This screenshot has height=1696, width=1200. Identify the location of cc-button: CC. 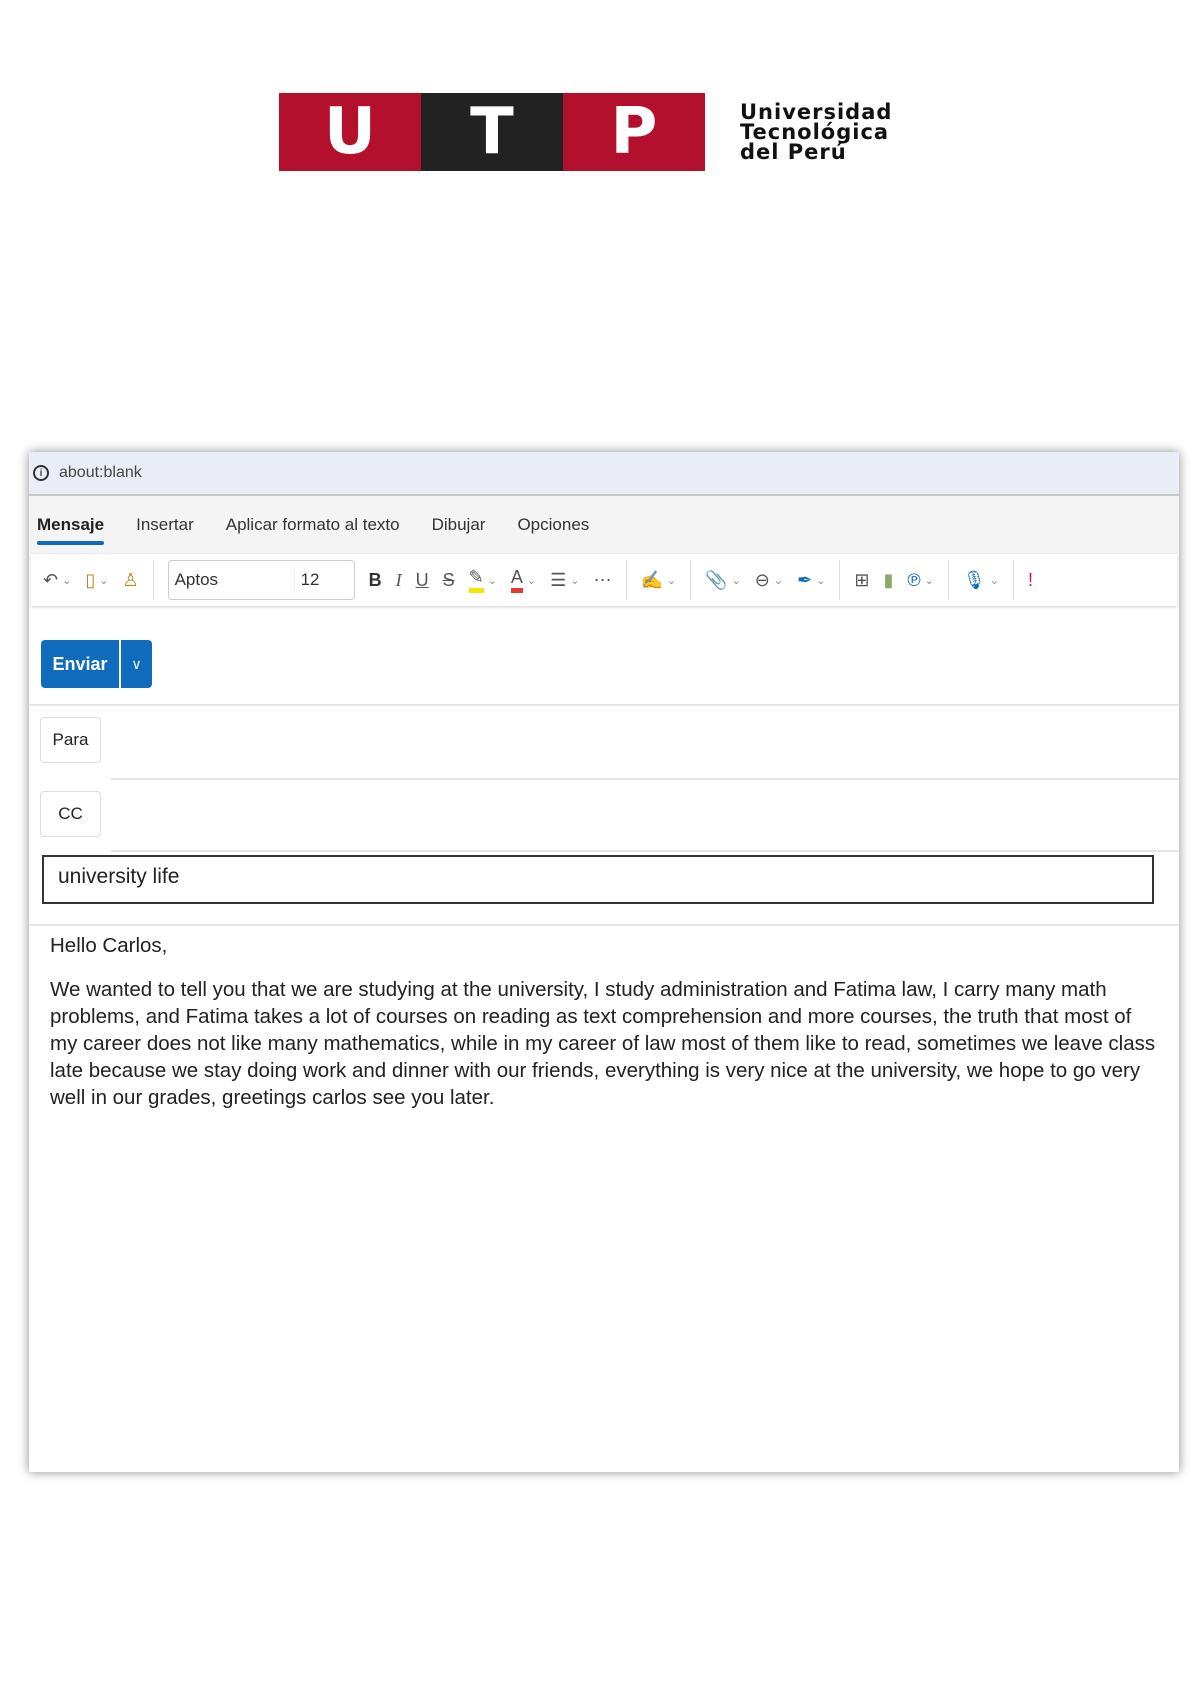
(70, 814).